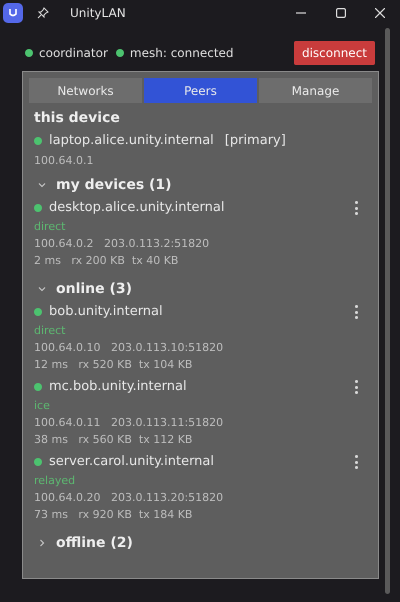 The width and height of the screenshot is (400, 602). What do you see at coordinates (341, 13) in the screenshot?
I see `maximize-icon` at bounding box center [341, 13].